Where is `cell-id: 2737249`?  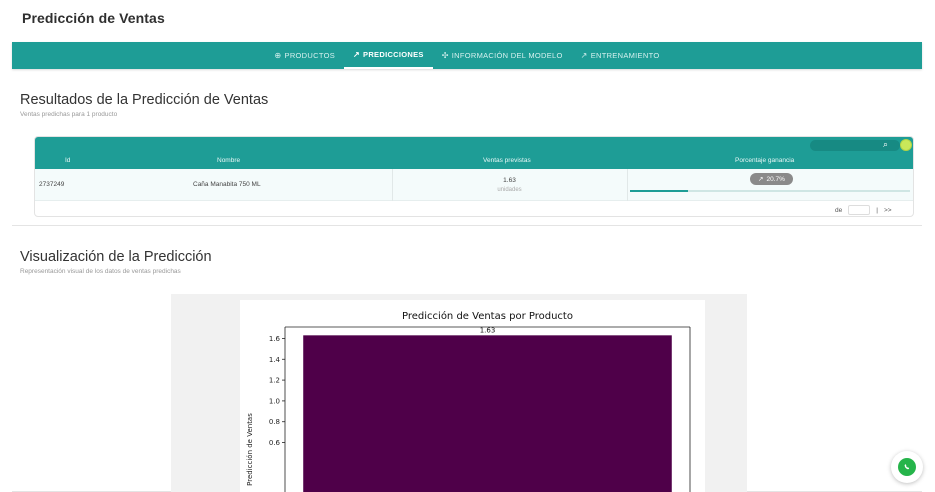 cell-id: 2737249 is located at coordinates (52, 184).